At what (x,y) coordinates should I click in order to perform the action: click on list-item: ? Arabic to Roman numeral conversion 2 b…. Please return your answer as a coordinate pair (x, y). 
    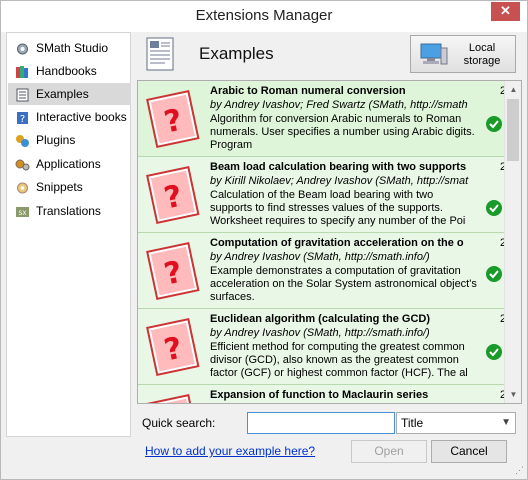
    Looking at the image, I should click on (322, 119).